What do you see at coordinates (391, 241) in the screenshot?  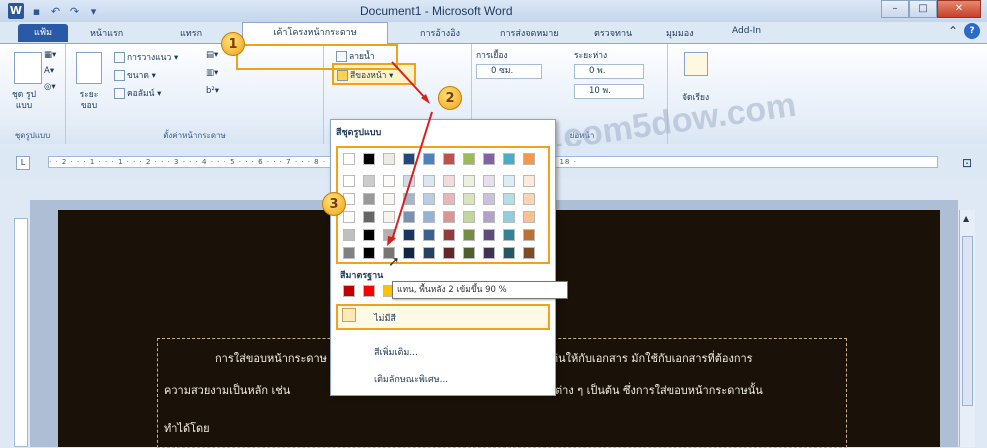 I see `arrow-2-head` at bounding box center [391, 241].